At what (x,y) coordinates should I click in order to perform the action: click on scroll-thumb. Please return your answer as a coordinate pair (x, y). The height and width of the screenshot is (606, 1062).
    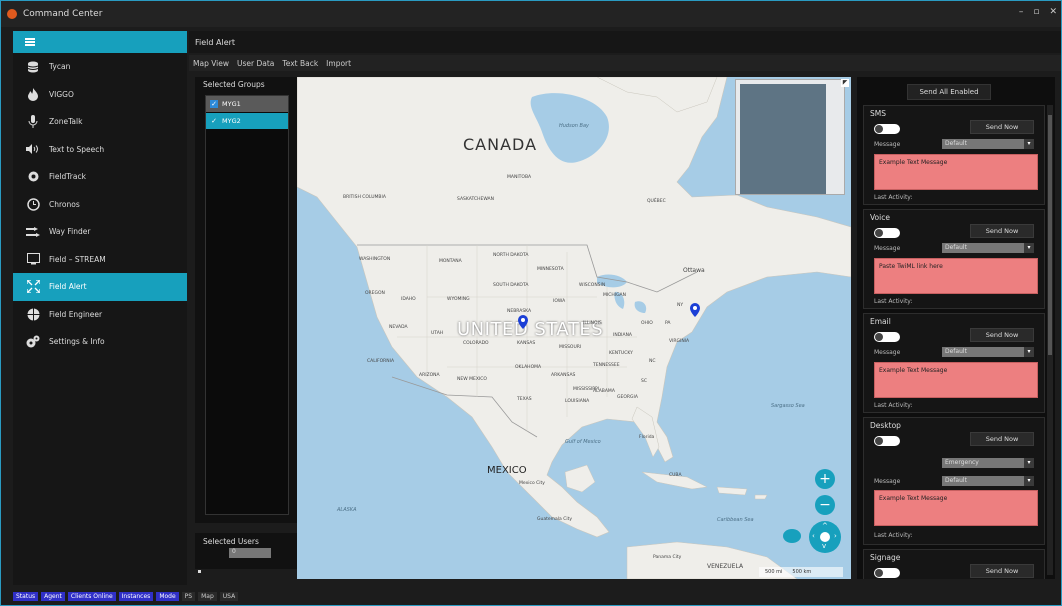
    Looking at the image, I should click on (1050, 235).